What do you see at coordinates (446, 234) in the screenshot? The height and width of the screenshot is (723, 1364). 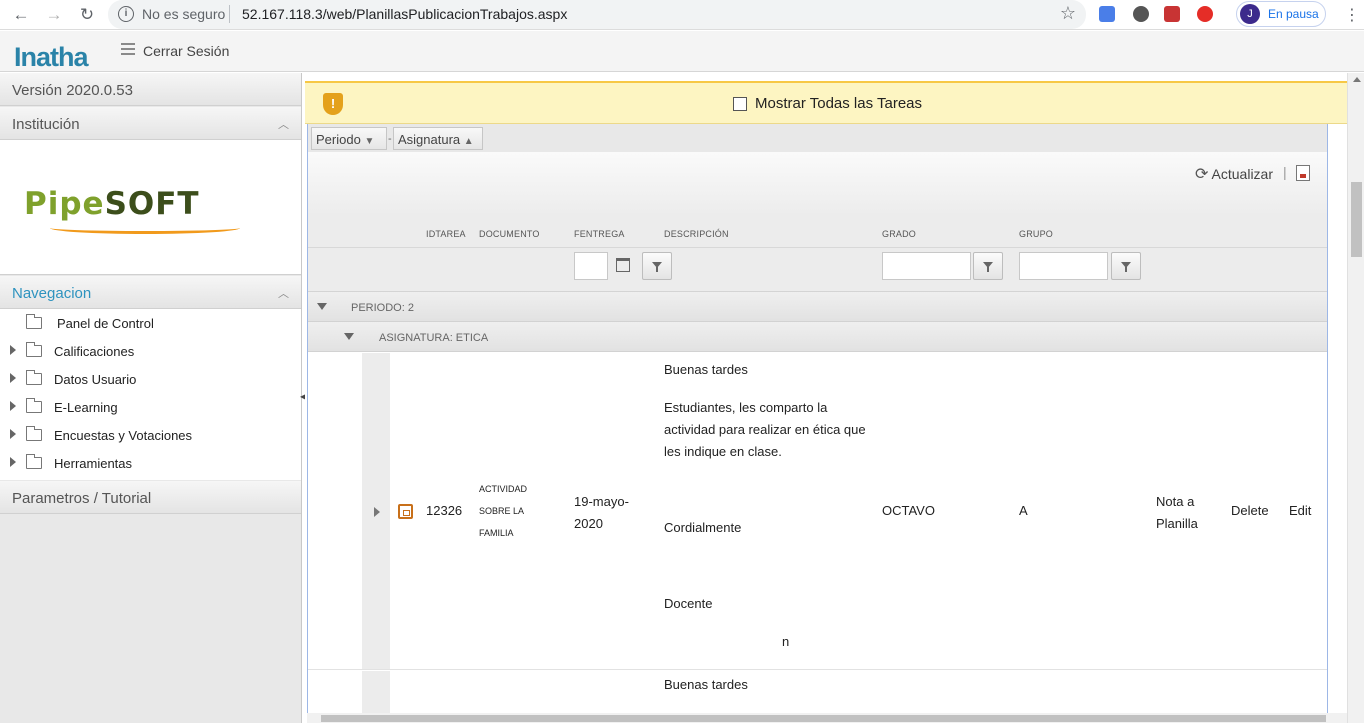 I see `column-header-idtarea: IDTAREA` at bounding box center [446, 234].